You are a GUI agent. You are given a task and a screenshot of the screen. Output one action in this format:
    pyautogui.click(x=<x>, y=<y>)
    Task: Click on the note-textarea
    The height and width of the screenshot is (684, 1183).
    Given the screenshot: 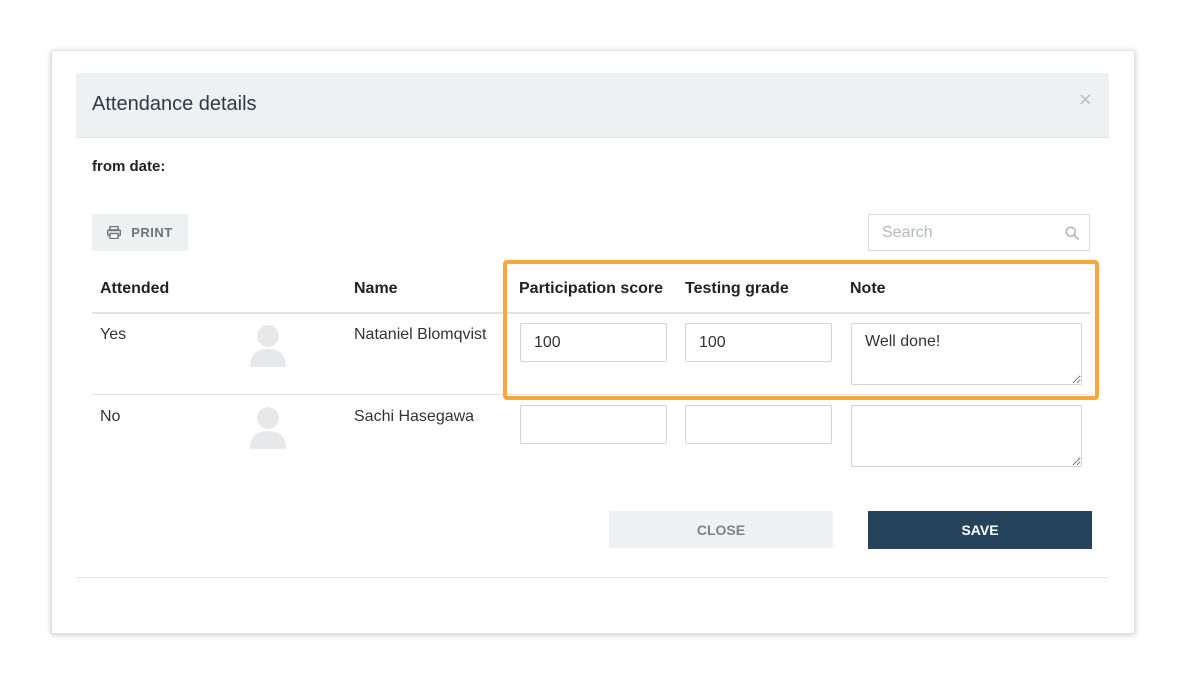 What is the action you would take?
    pyautogui.click(x=966, y=436)
    